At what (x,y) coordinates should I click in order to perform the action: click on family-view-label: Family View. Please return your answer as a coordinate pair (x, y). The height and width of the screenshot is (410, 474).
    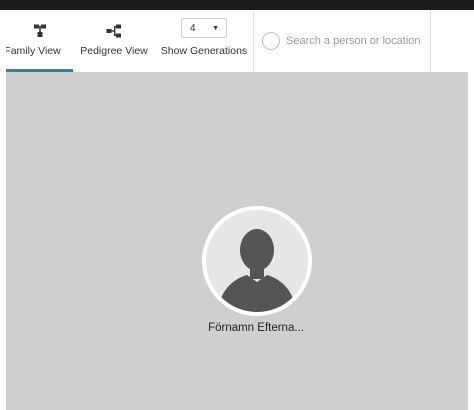
    Looking at the image, I should click on (33, 51).